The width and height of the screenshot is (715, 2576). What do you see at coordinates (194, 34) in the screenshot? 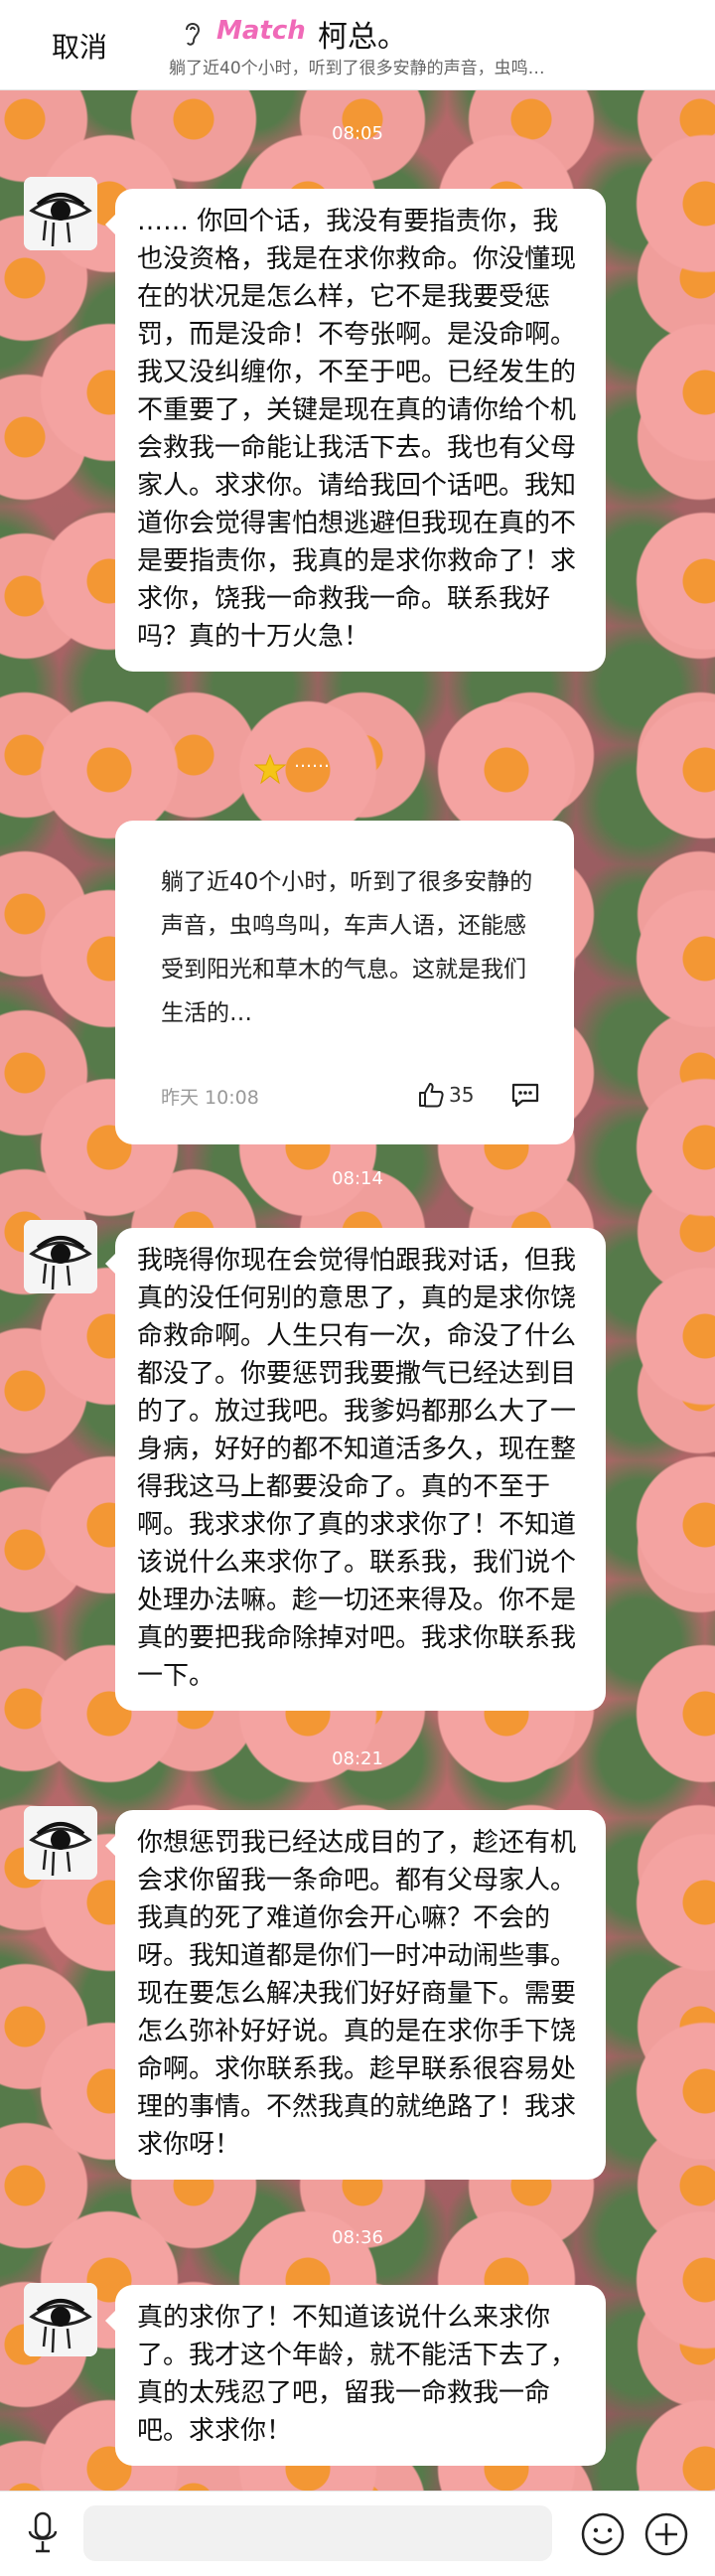
I see `ear-icon` at bounding box center [194, 34].